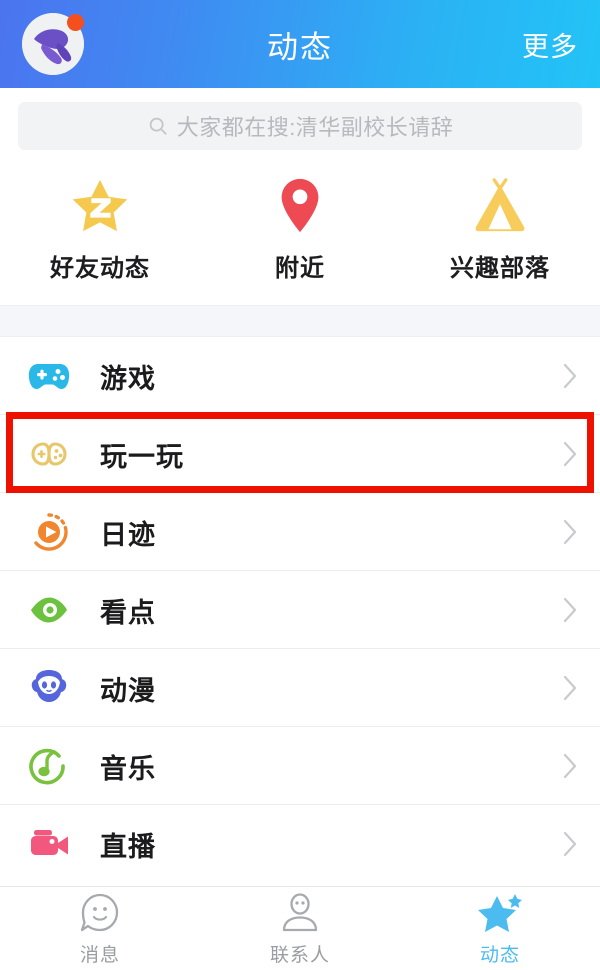  What do you see at coordinates (300, 205) in the screenshot?
I see `location-pin-icon` at bounding box center [300, 205].